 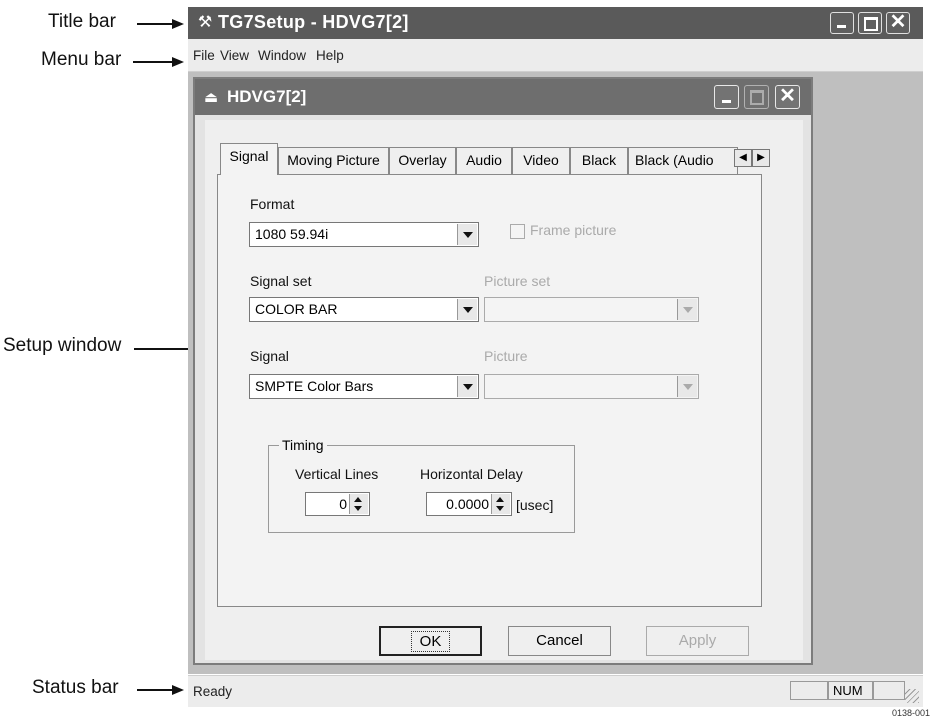 I want to click on cancel-button: Cancel, so click(x=559, y=641).